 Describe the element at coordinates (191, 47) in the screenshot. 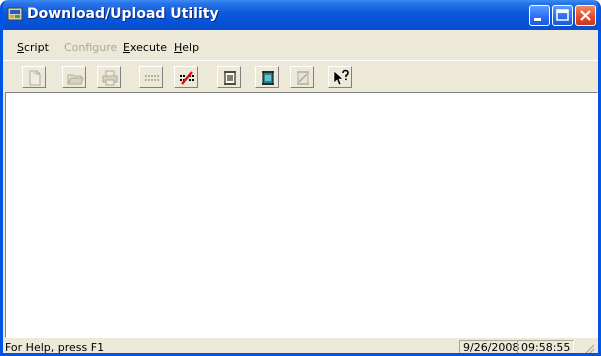

I see `menu-help-label: elp` at that location.